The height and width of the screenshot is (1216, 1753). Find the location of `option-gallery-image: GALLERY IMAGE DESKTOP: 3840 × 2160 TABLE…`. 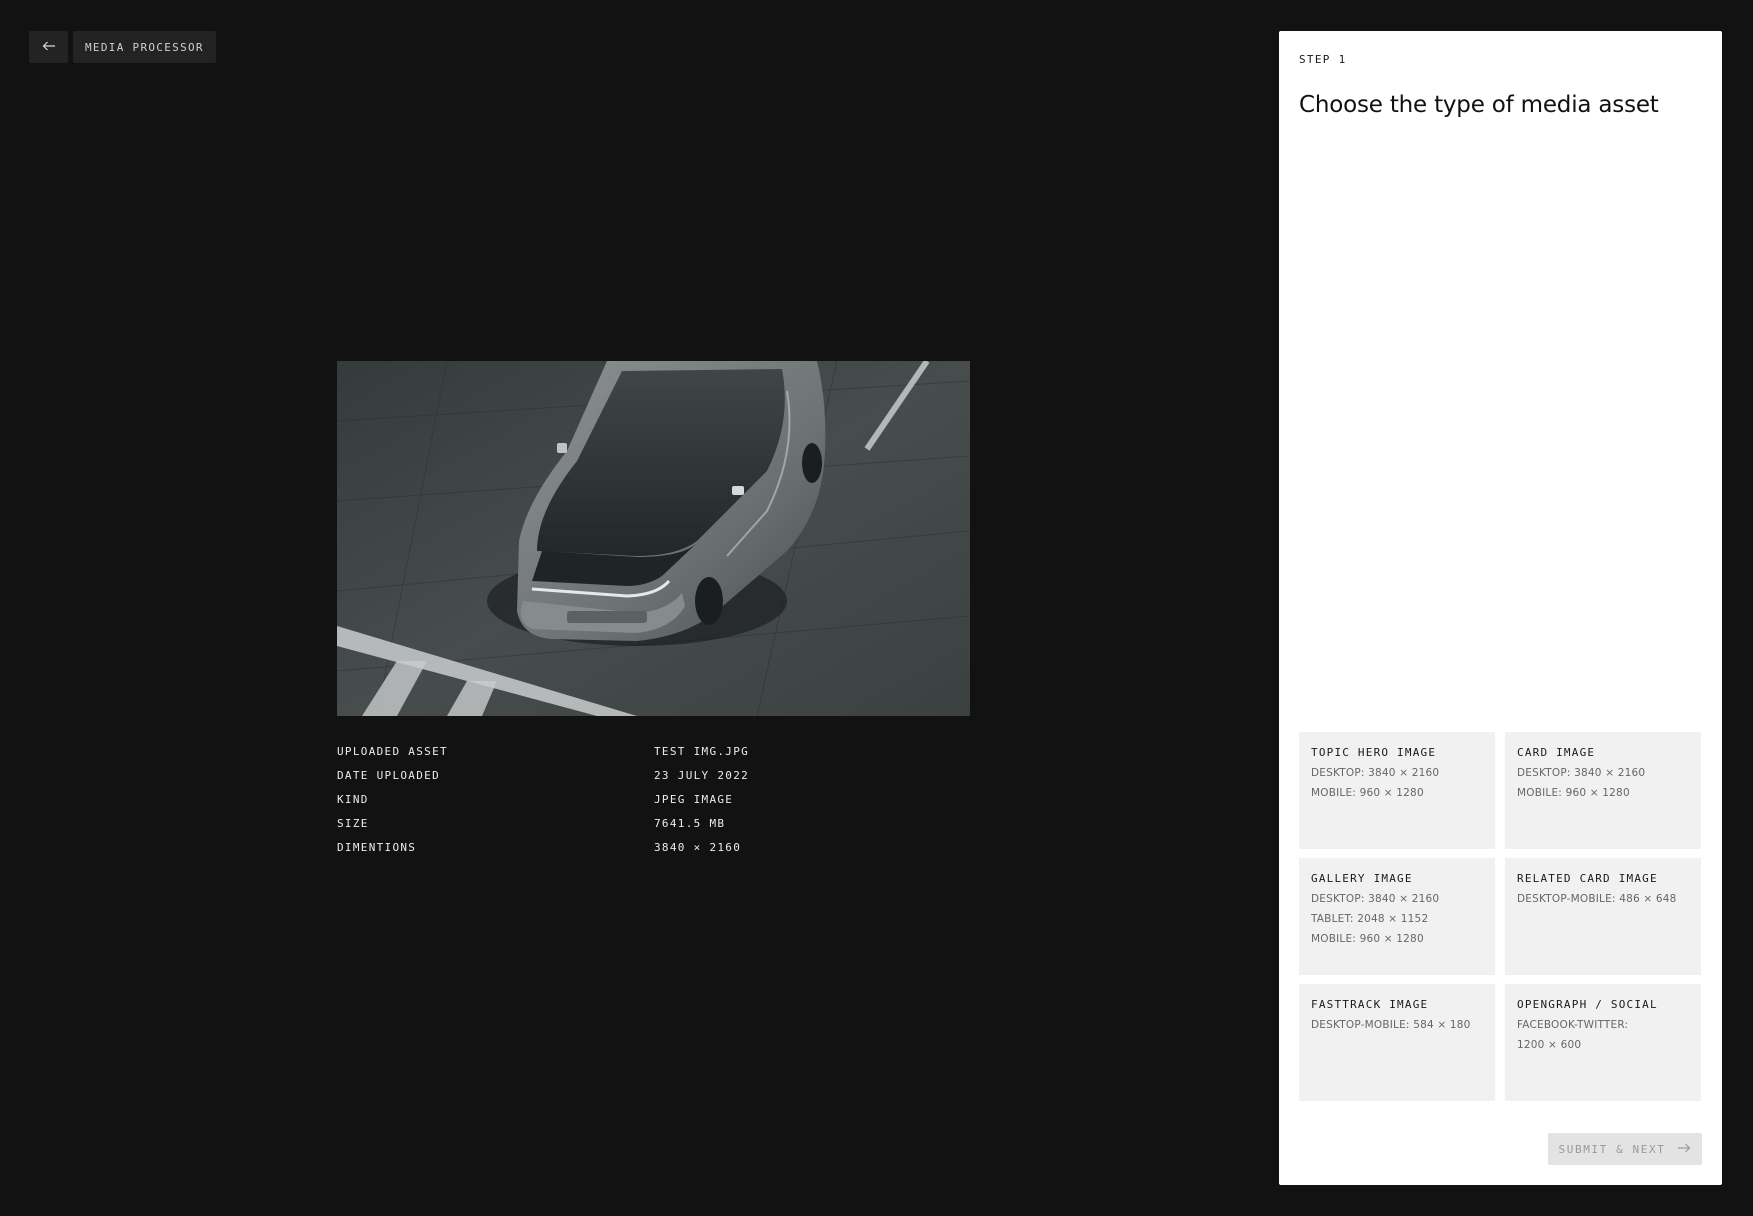

option-gallery-image: GALLERY IMAGE DESKTOP: 3840 × 2160 TABLE… is located at coordinates (1397, 916).